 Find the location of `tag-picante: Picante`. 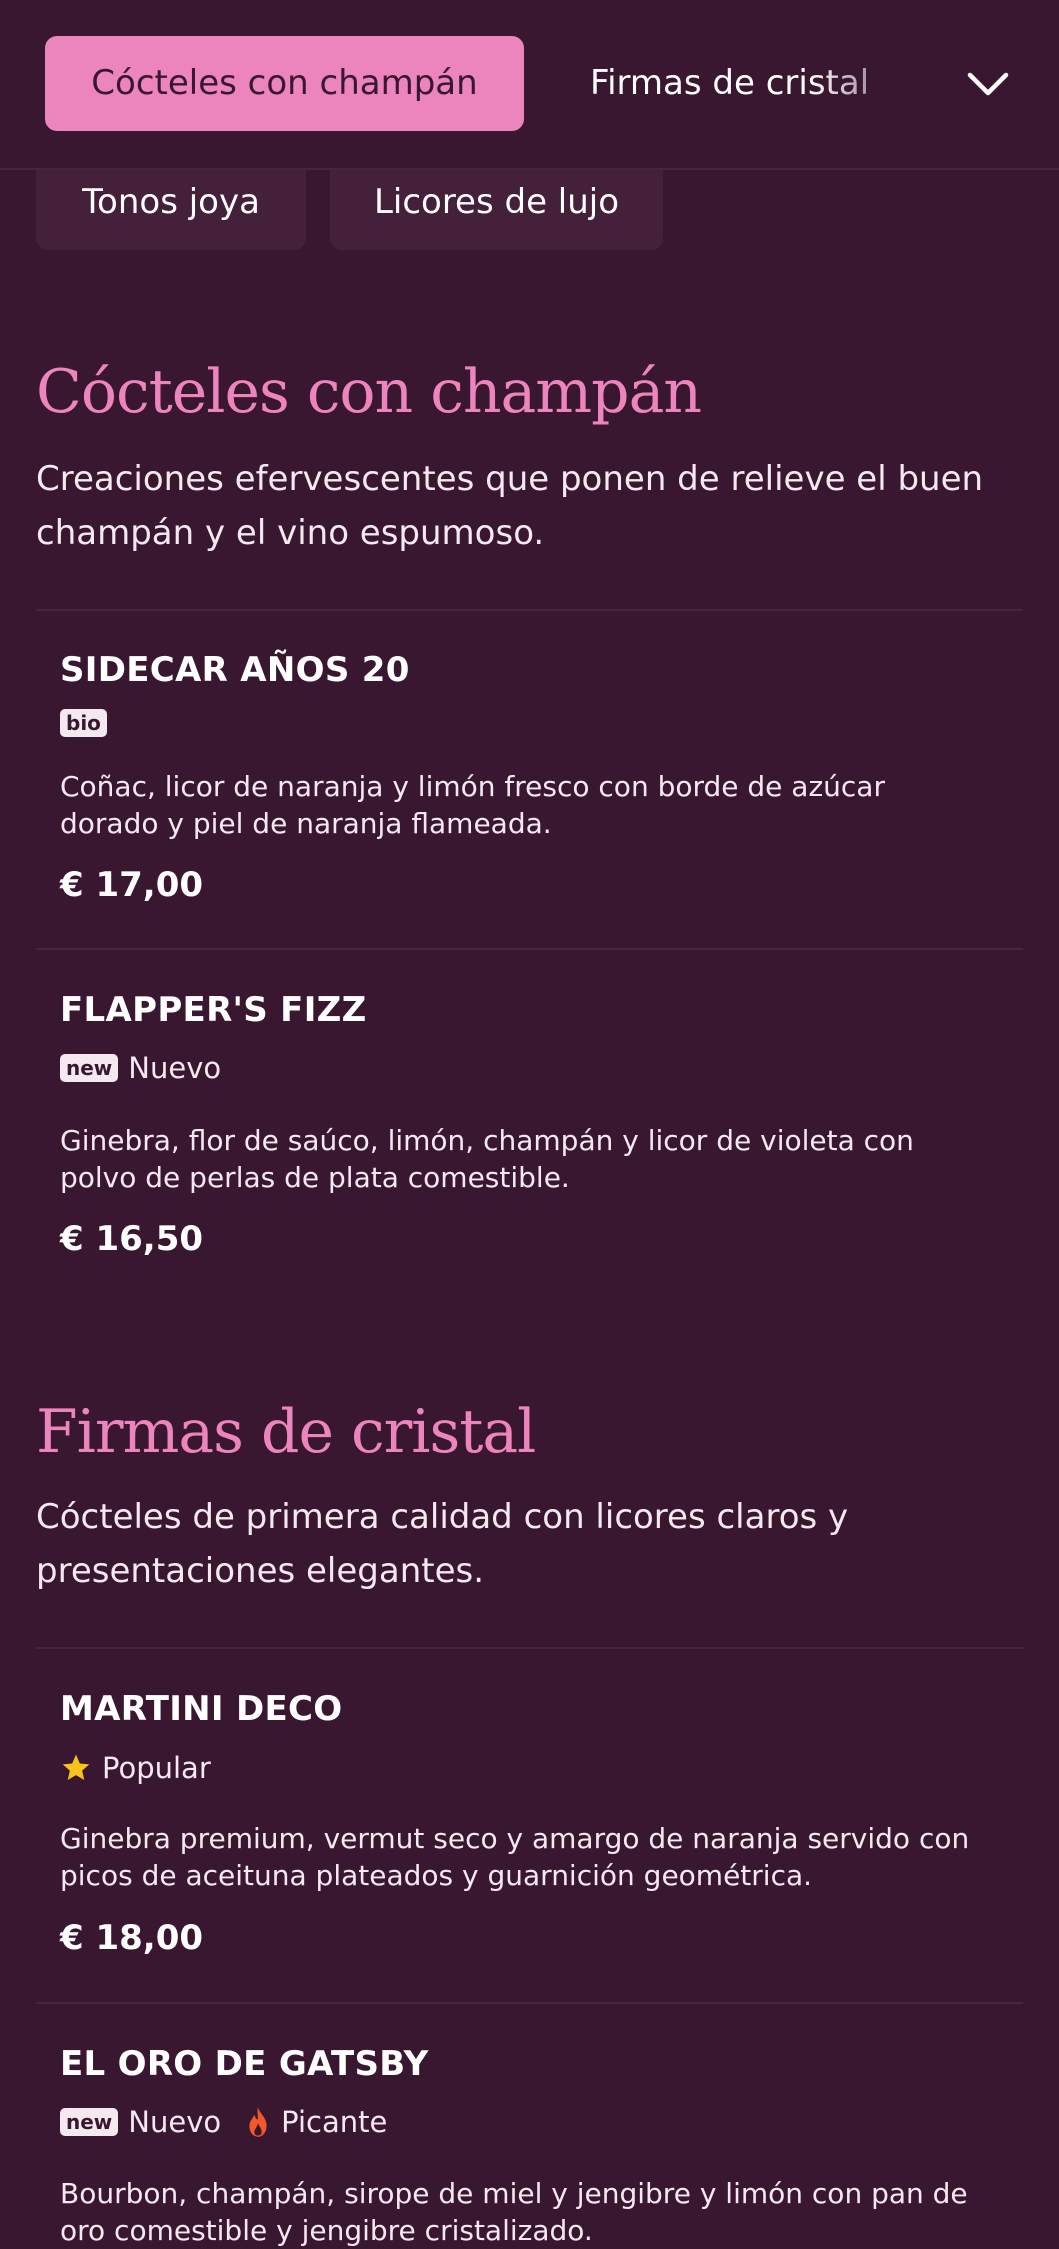

tag-picante: Picante is located at coordinates (334, 2122).